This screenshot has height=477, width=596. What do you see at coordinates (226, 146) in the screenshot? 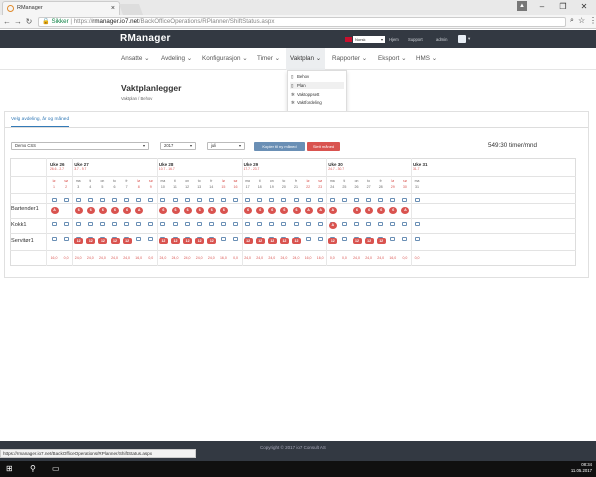
I see `month-select: juli ▾` at bounding box center [226, 146].